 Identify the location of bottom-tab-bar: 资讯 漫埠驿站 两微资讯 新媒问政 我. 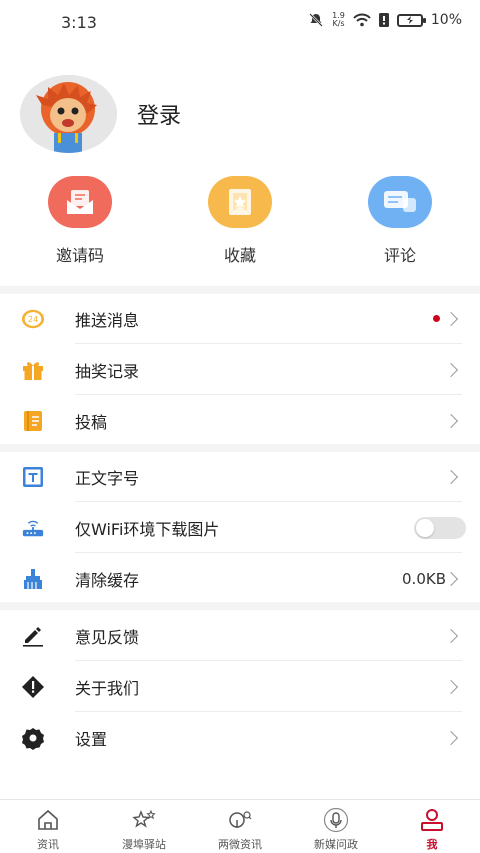
(240, 826).